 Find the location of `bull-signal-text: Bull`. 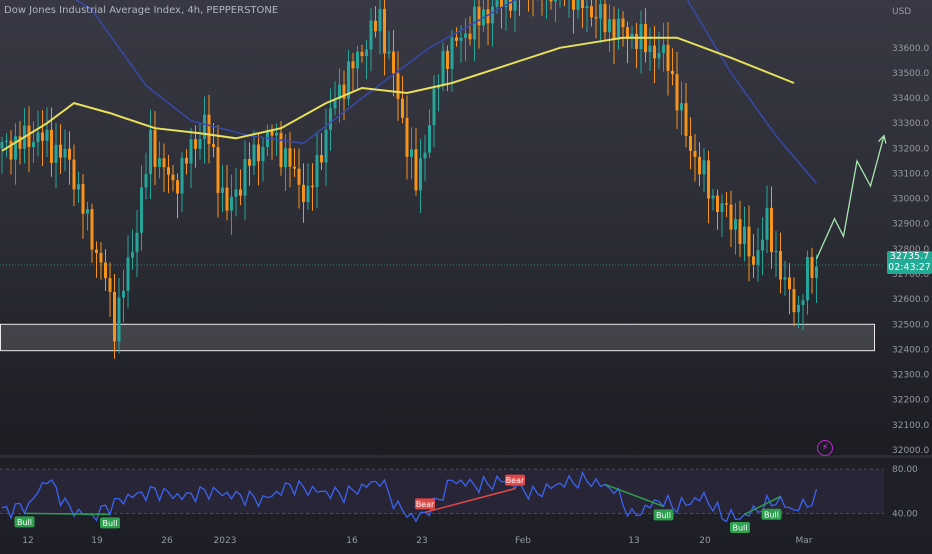

bull-signal-text: Bull is located at coordinates (109, 523).